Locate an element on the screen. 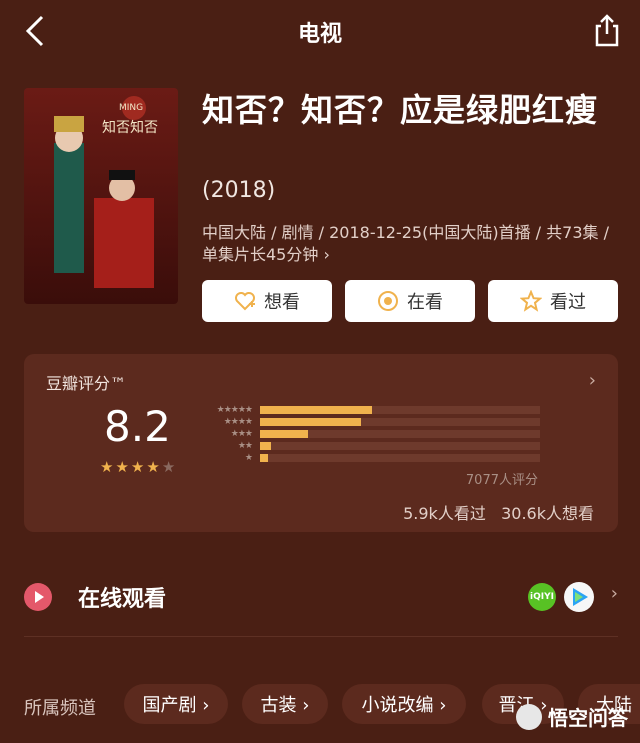 This screenshot has height=743, width=640. watermark: 悟空问答 is located at coordinates (572, 716).